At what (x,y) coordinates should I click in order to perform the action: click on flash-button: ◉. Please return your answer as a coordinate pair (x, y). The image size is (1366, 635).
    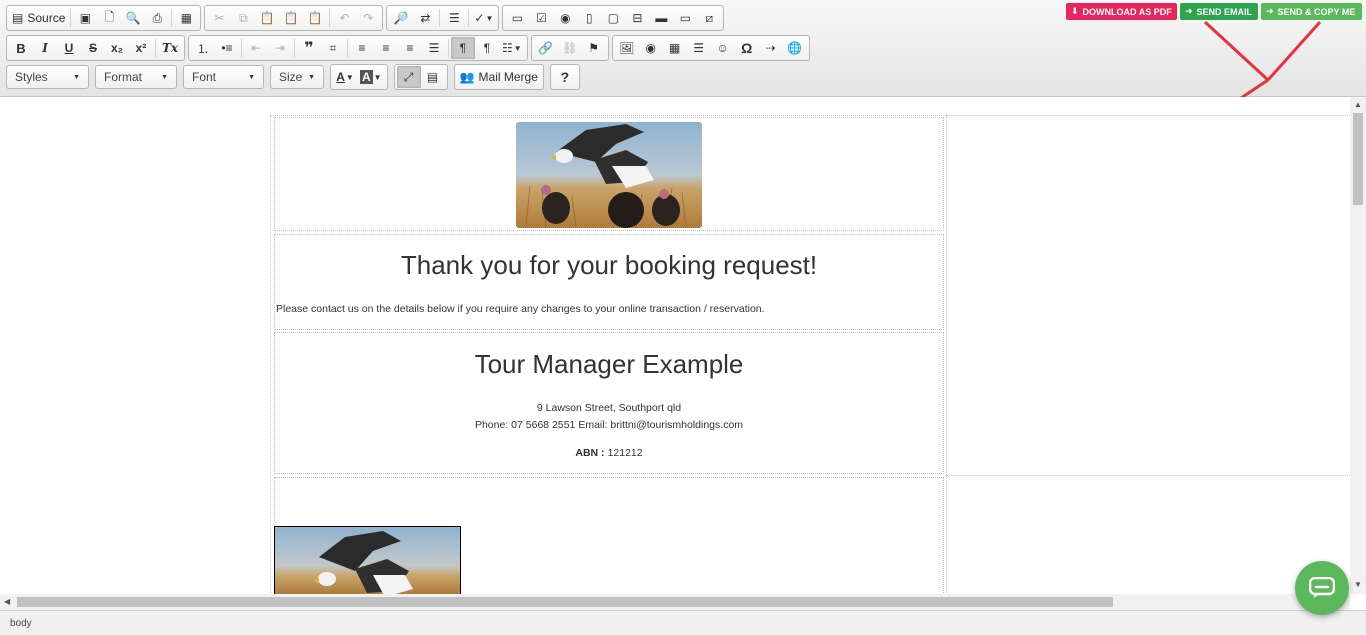
    Looking at the image, I should click on (651, 48).